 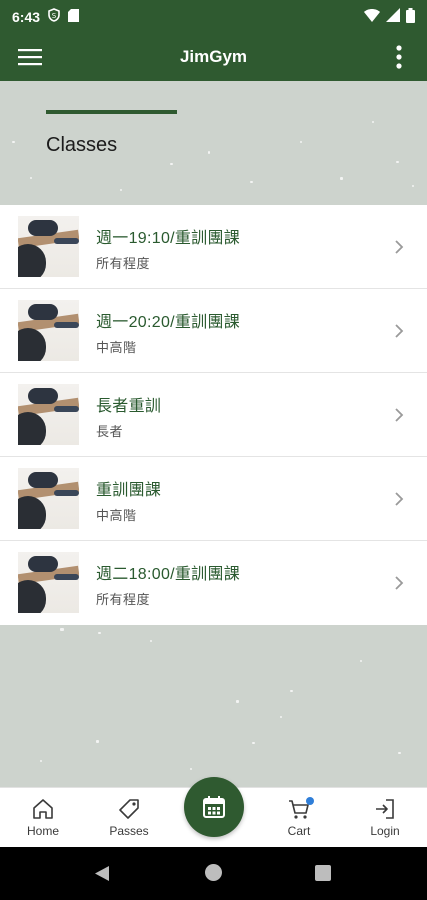 What do you see at coordinates (310, 801) in the screenshot?
I see `cart-badge` at bounding box center [310, 801].